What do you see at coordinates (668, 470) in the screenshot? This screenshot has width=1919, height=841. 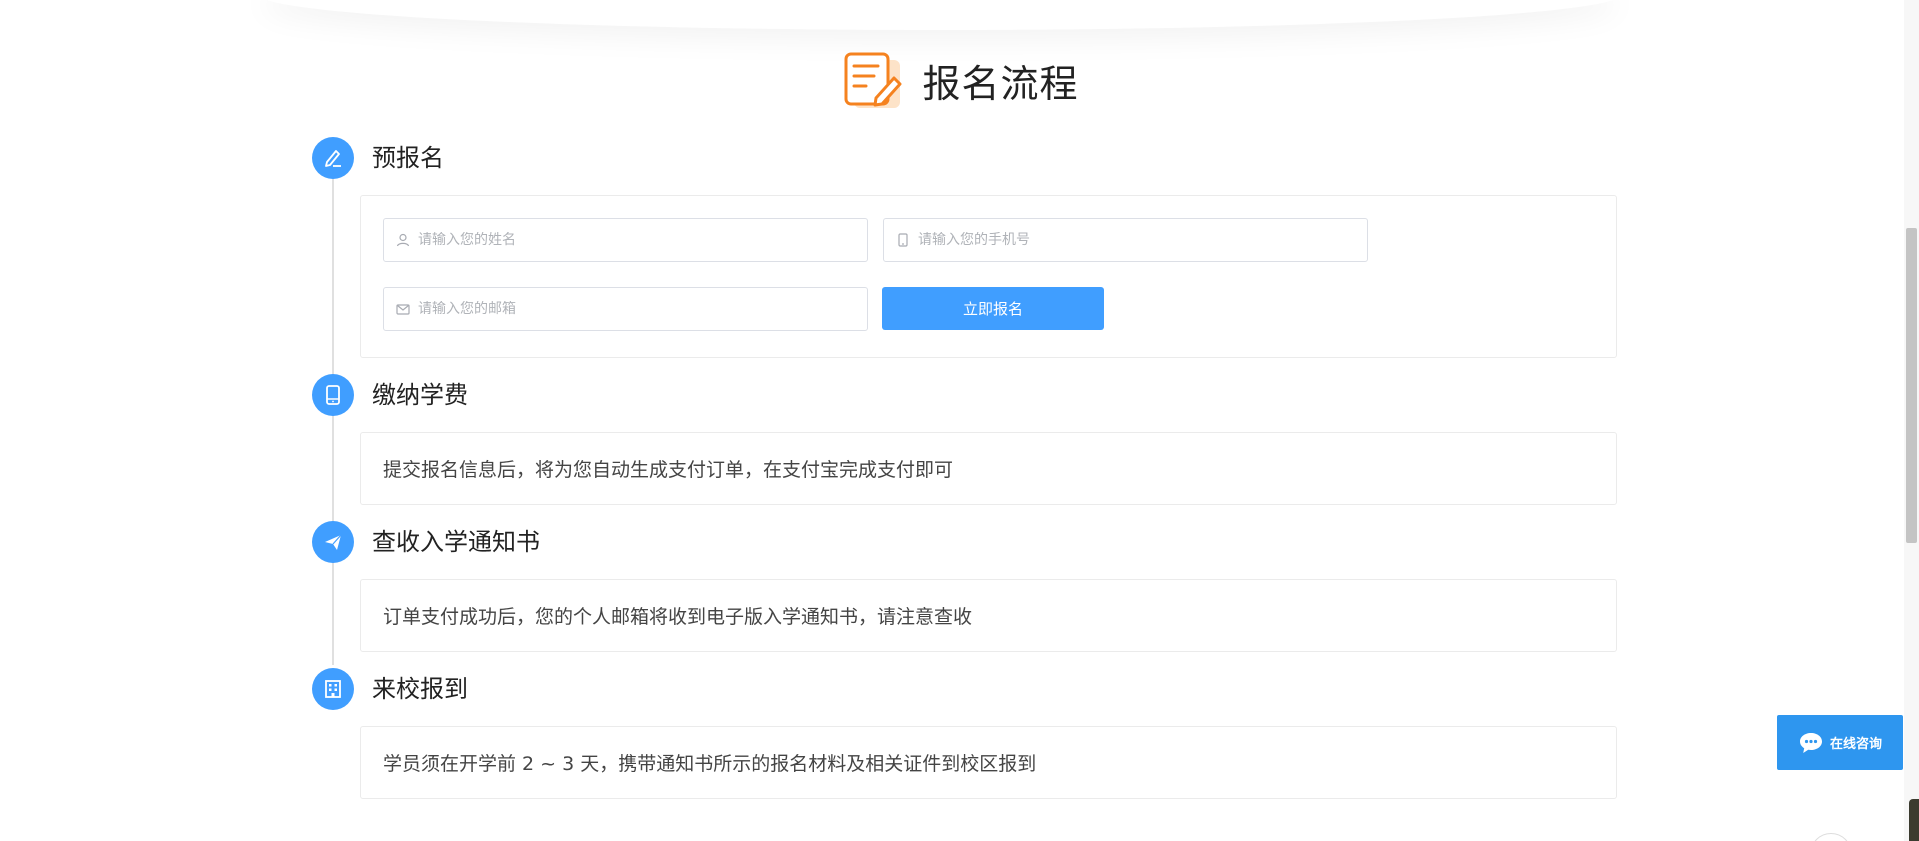 I see `pay-tuition-text: 提交报名信息后，将为您自动生成支付订单，在支付宝完成支付即可` at bounding box center [668, 470].